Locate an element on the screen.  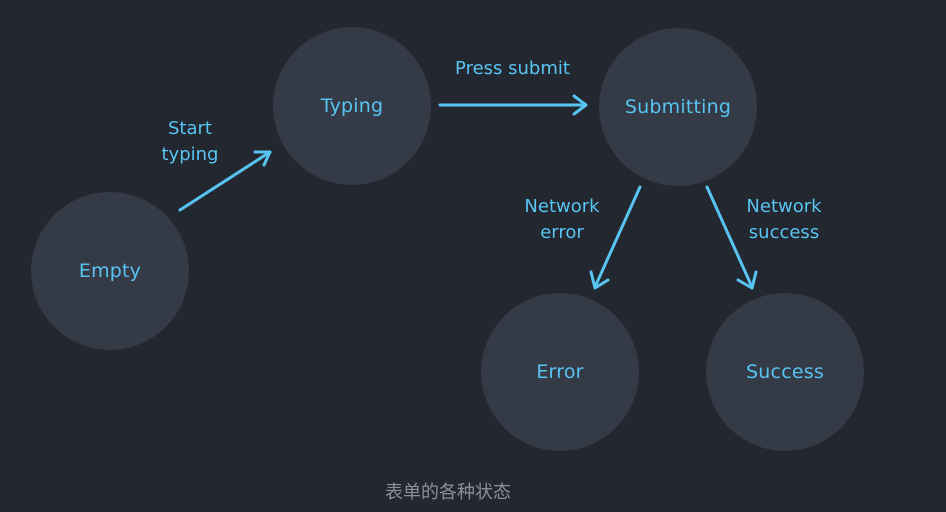
state-typing-label: Typing is located at coordinates (352, 106).